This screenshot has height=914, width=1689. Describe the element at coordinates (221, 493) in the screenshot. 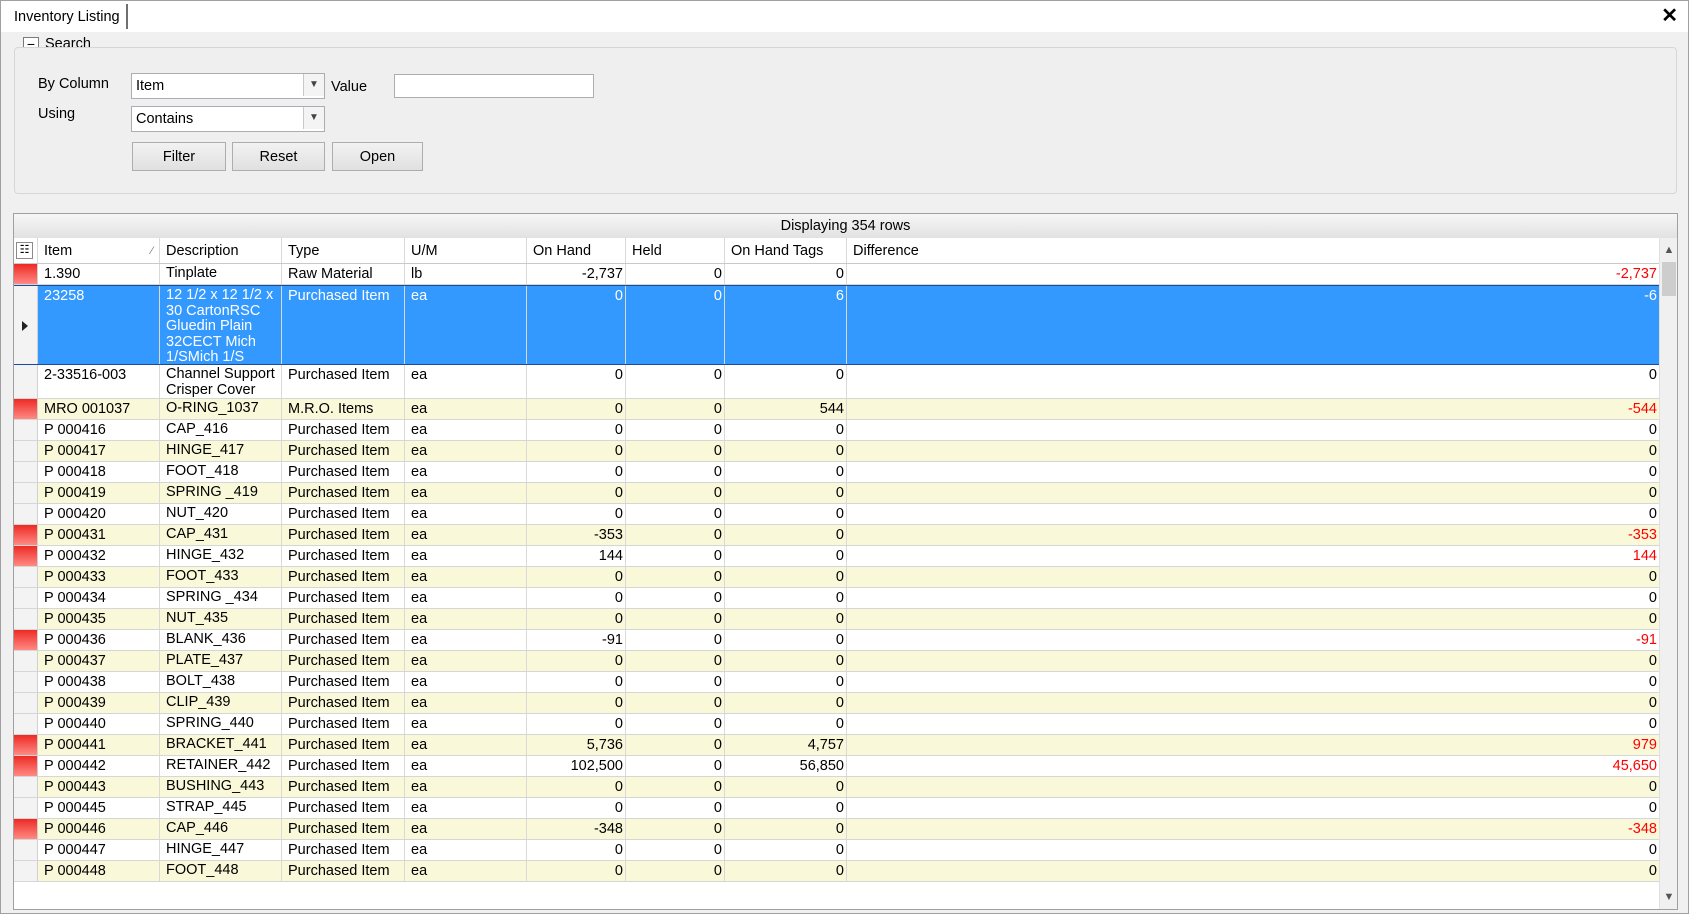

I see `cell-description: SPRING _419` at that location.